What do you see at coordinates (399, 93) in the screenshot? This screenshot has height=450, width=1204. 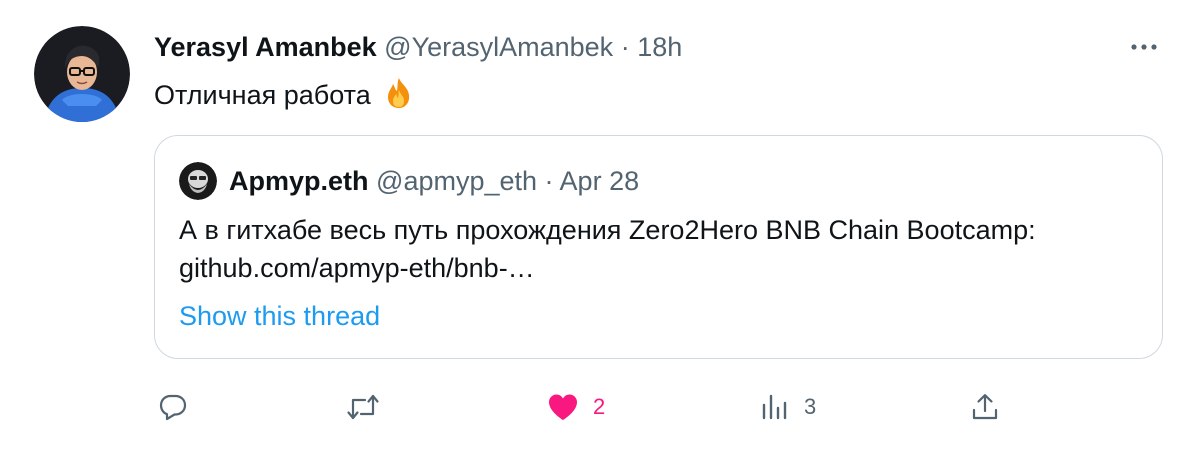 I see `fire-emoji-icon` at bounding box center [399, 93].